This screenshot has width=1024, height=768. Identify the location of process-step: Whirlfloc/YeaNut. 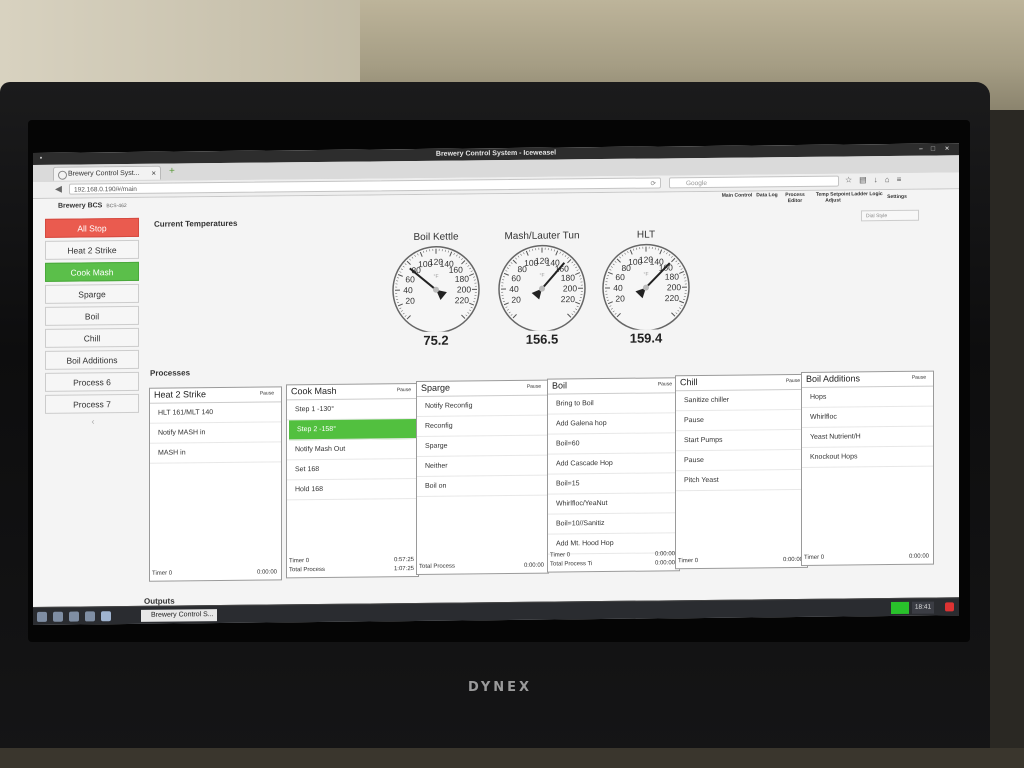
(613, 504).